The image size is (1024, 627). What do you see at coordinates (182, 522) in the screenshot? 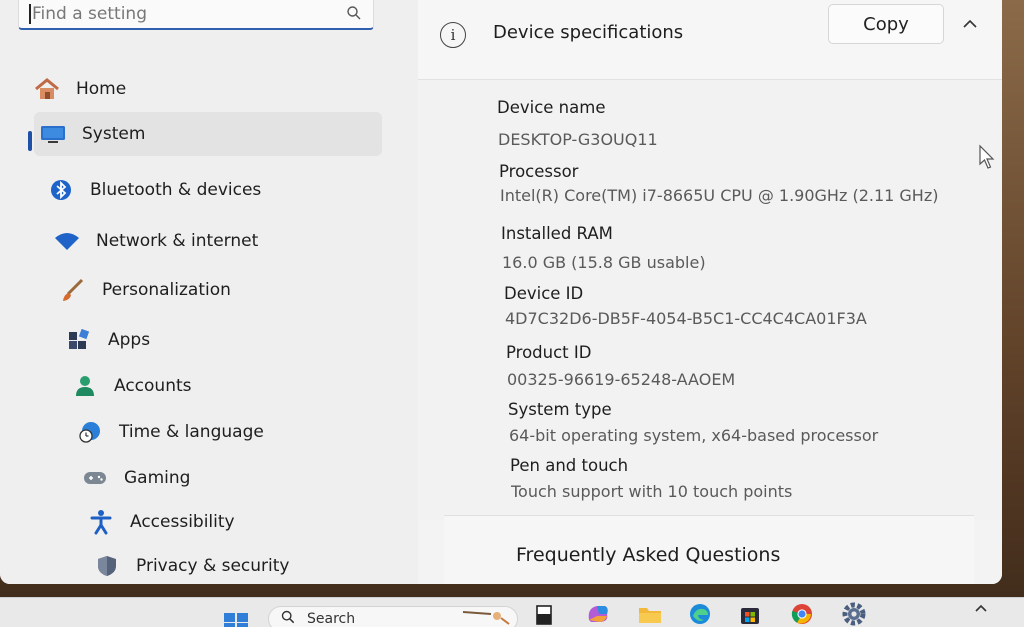
I see `sidebar-item-label: Accessibility` at bounding box center [182, 522].